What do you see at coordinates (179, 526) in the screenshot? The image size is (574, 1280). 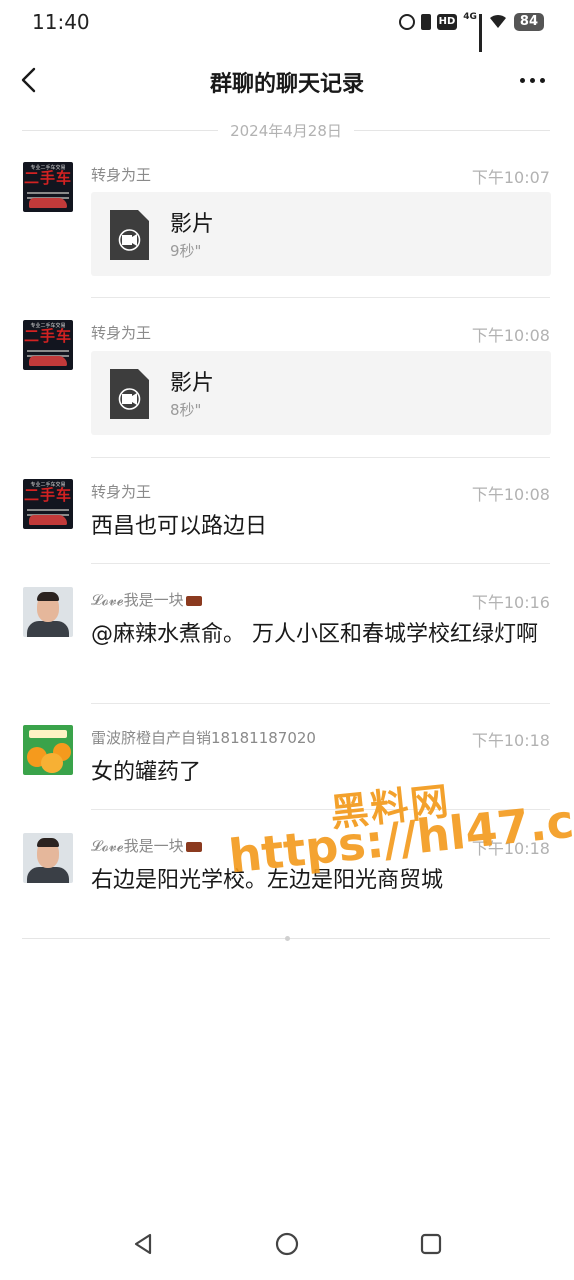 I see `message-text: 西昌也可以路边日` at bounding box center [179, 526].